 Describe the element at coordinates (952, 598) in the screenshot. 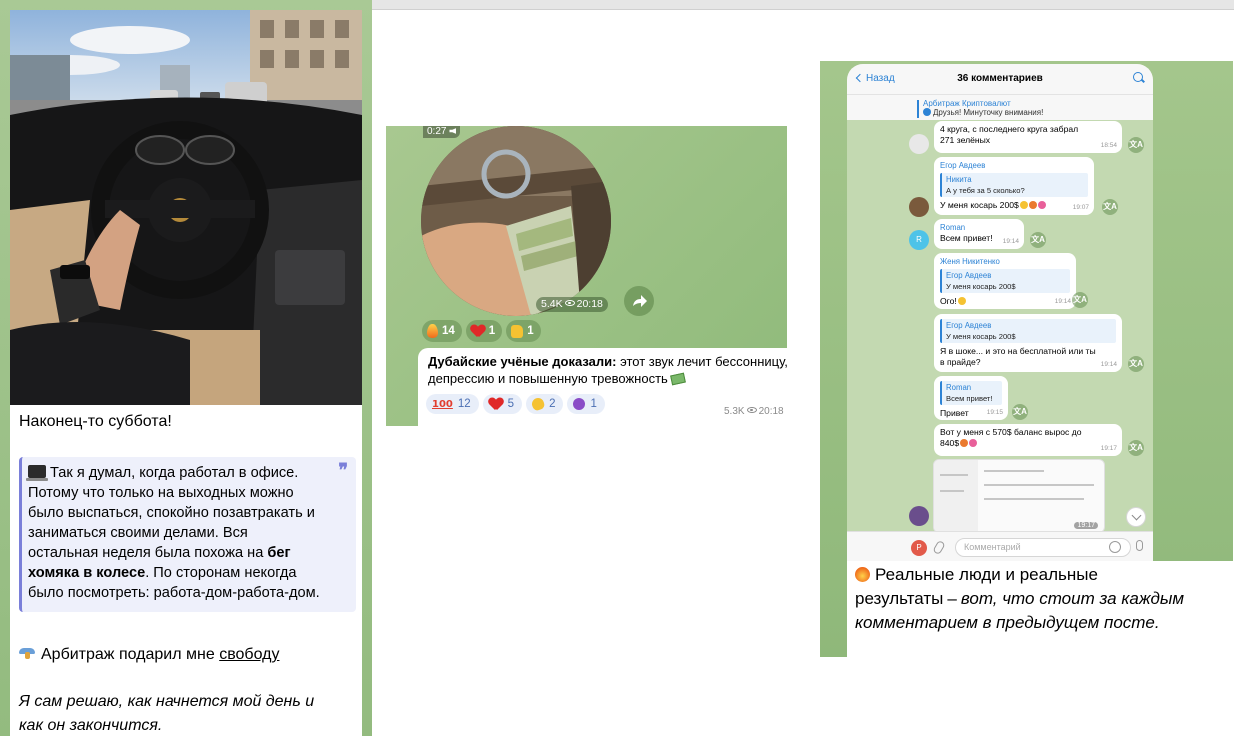

I see `caption-dash: –` at that location.